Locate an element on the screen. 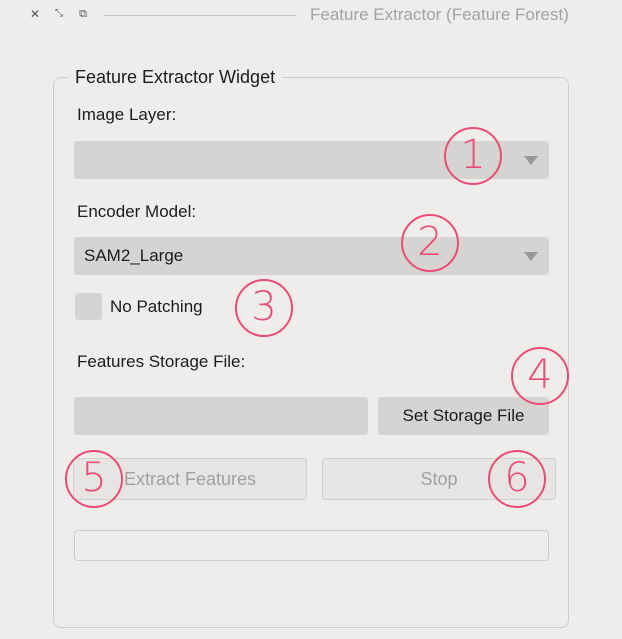 This screenshot has width=622, height=639. no-patching-checkbox is located at coordinates (88, 306).